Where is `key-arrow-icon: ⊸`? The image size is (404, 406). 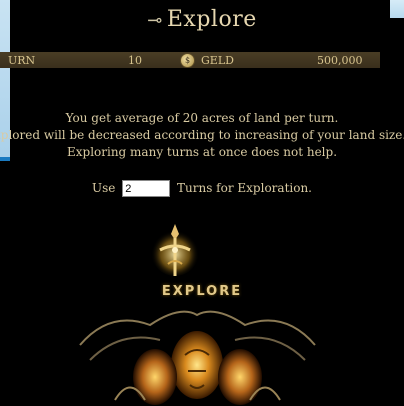 key-arrow-icon: ⊸ is located at coordinates (155, 20).